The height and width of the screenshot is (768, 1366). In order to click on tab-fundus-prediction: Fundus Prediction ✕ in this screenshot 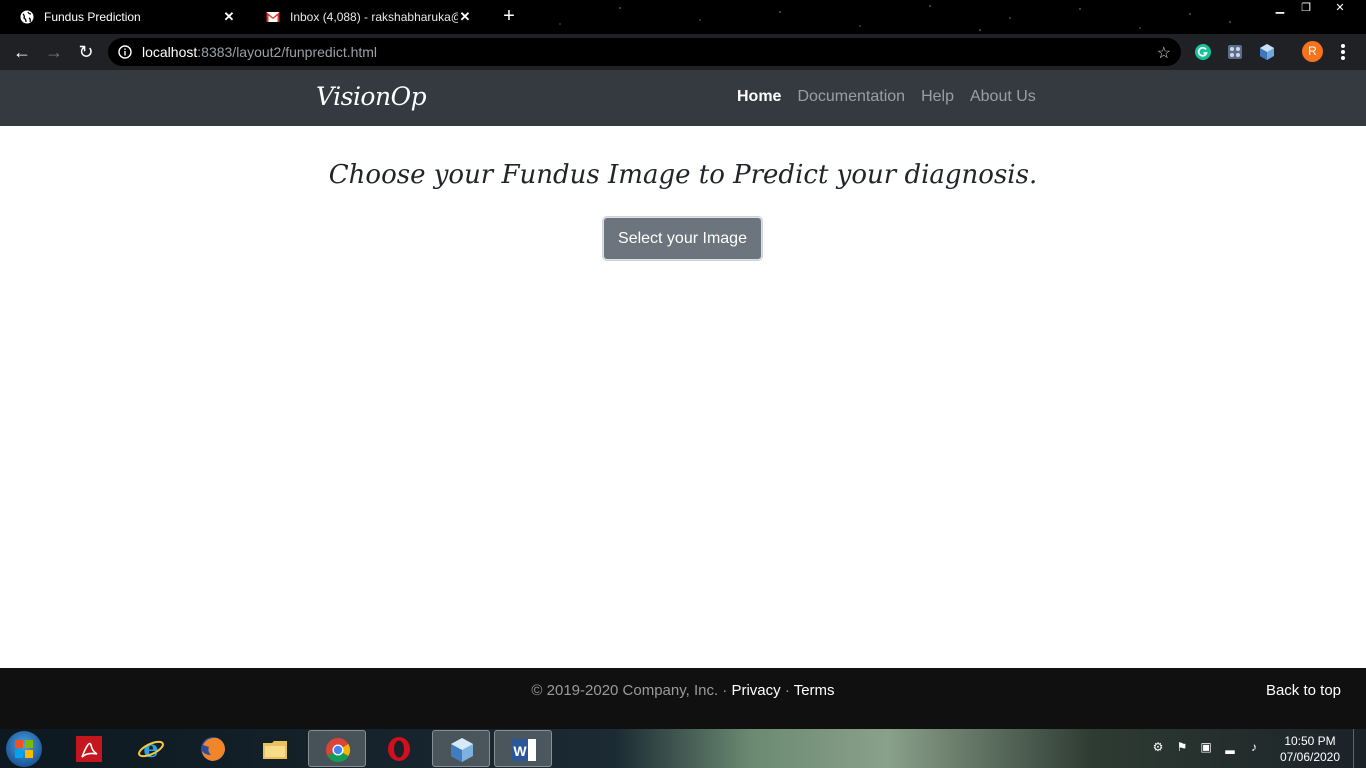, I will do `click(123, 17)`.